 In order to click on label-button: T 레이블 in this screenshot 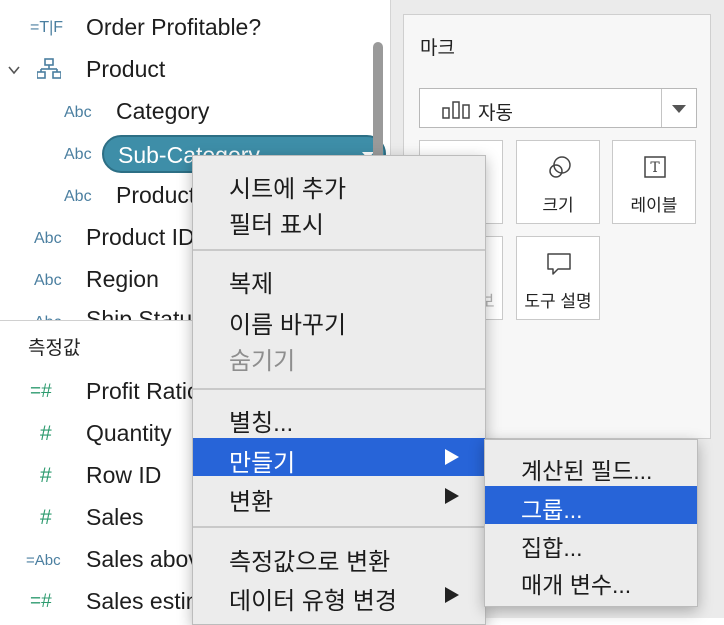, I will do `click(654, 182)`.